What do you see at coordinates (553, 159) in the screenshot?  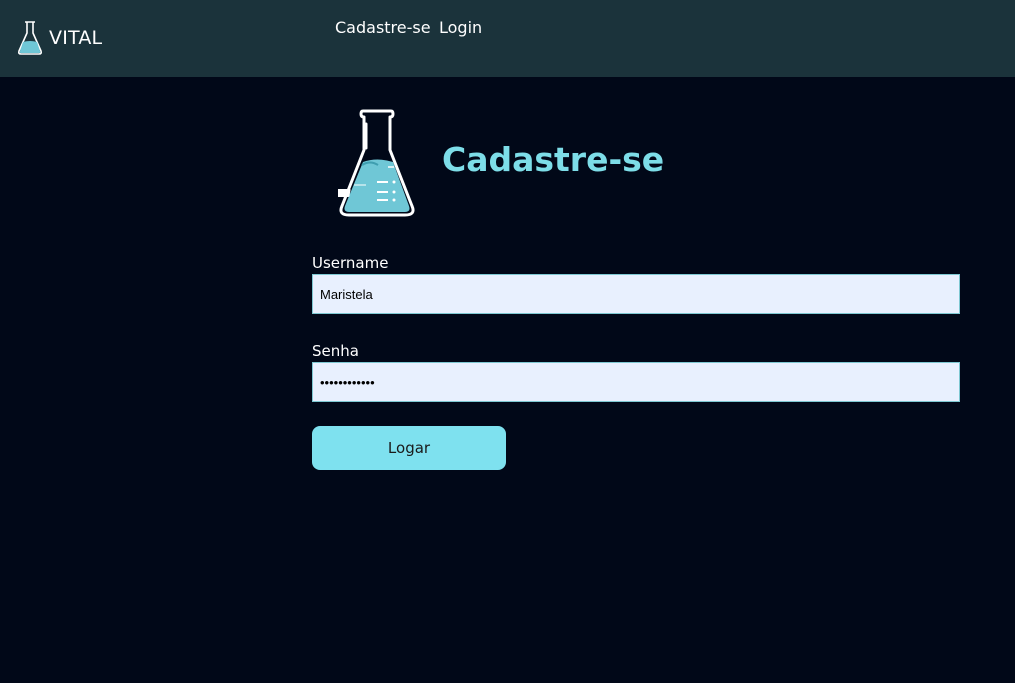 I see `page-title: Cadastre-se` at bounding box center [553, 159].